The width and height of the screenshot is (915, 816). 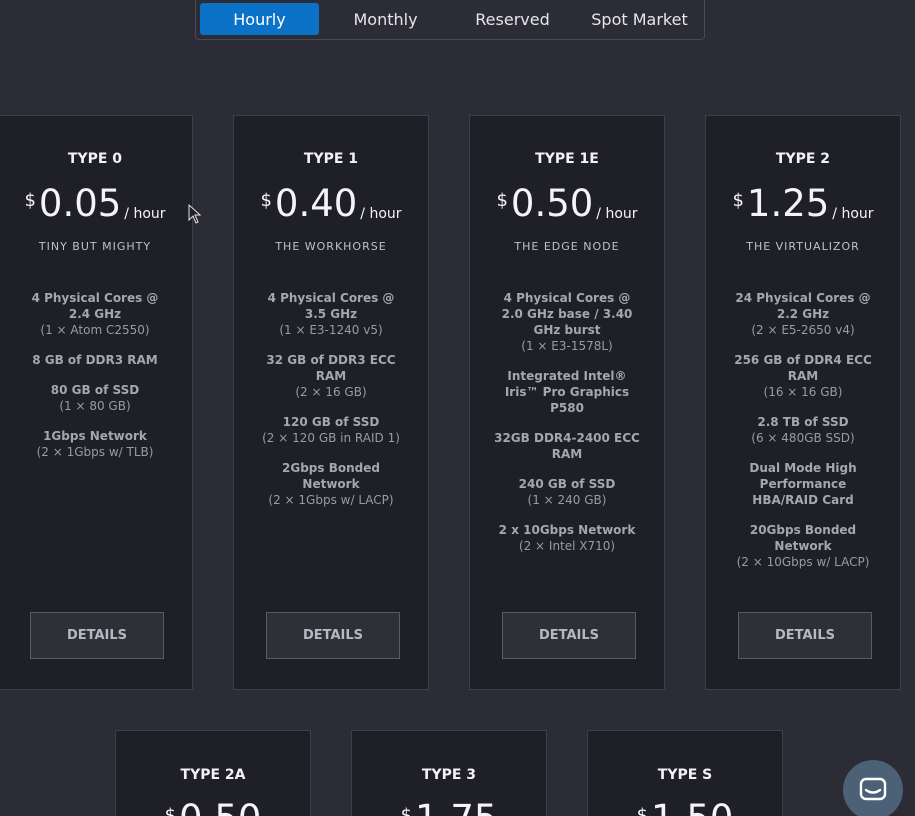 I want to click on spec-item: 2 x 10Gbps Network (2 × Intel X710), so click(x=567, y=538).